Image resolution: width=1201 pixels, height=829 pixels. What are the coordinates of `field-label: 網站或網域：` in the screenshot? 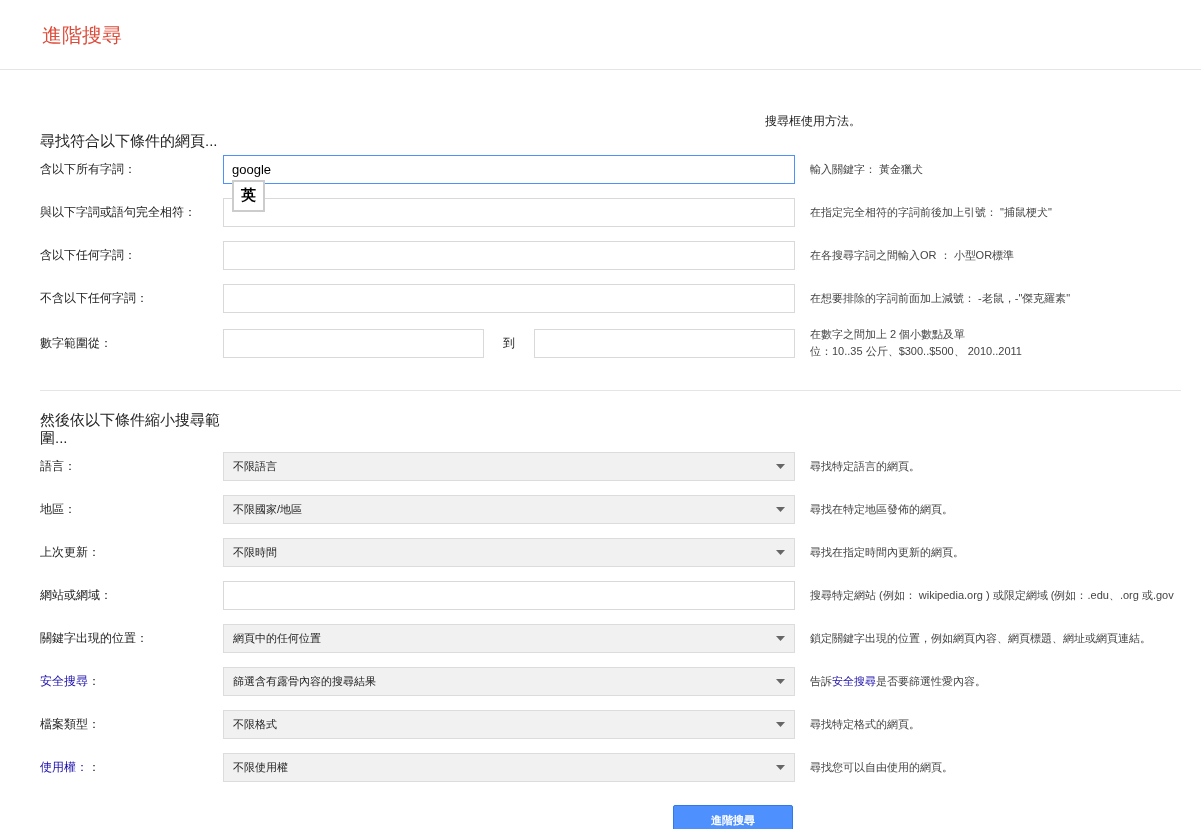 It's located at (76, 595).